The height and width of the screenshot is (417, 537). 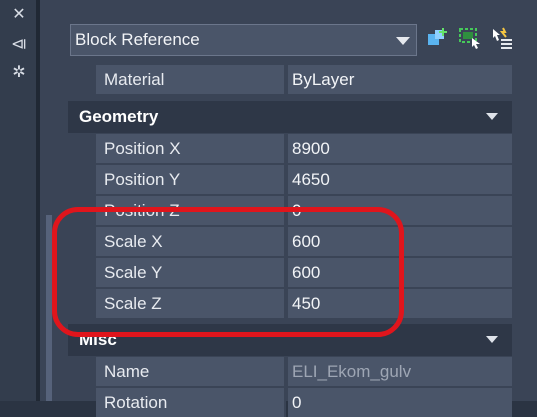 I want to click on property-row-name: Name ELI_Ekom_gulv, so click(x=304, y=371).